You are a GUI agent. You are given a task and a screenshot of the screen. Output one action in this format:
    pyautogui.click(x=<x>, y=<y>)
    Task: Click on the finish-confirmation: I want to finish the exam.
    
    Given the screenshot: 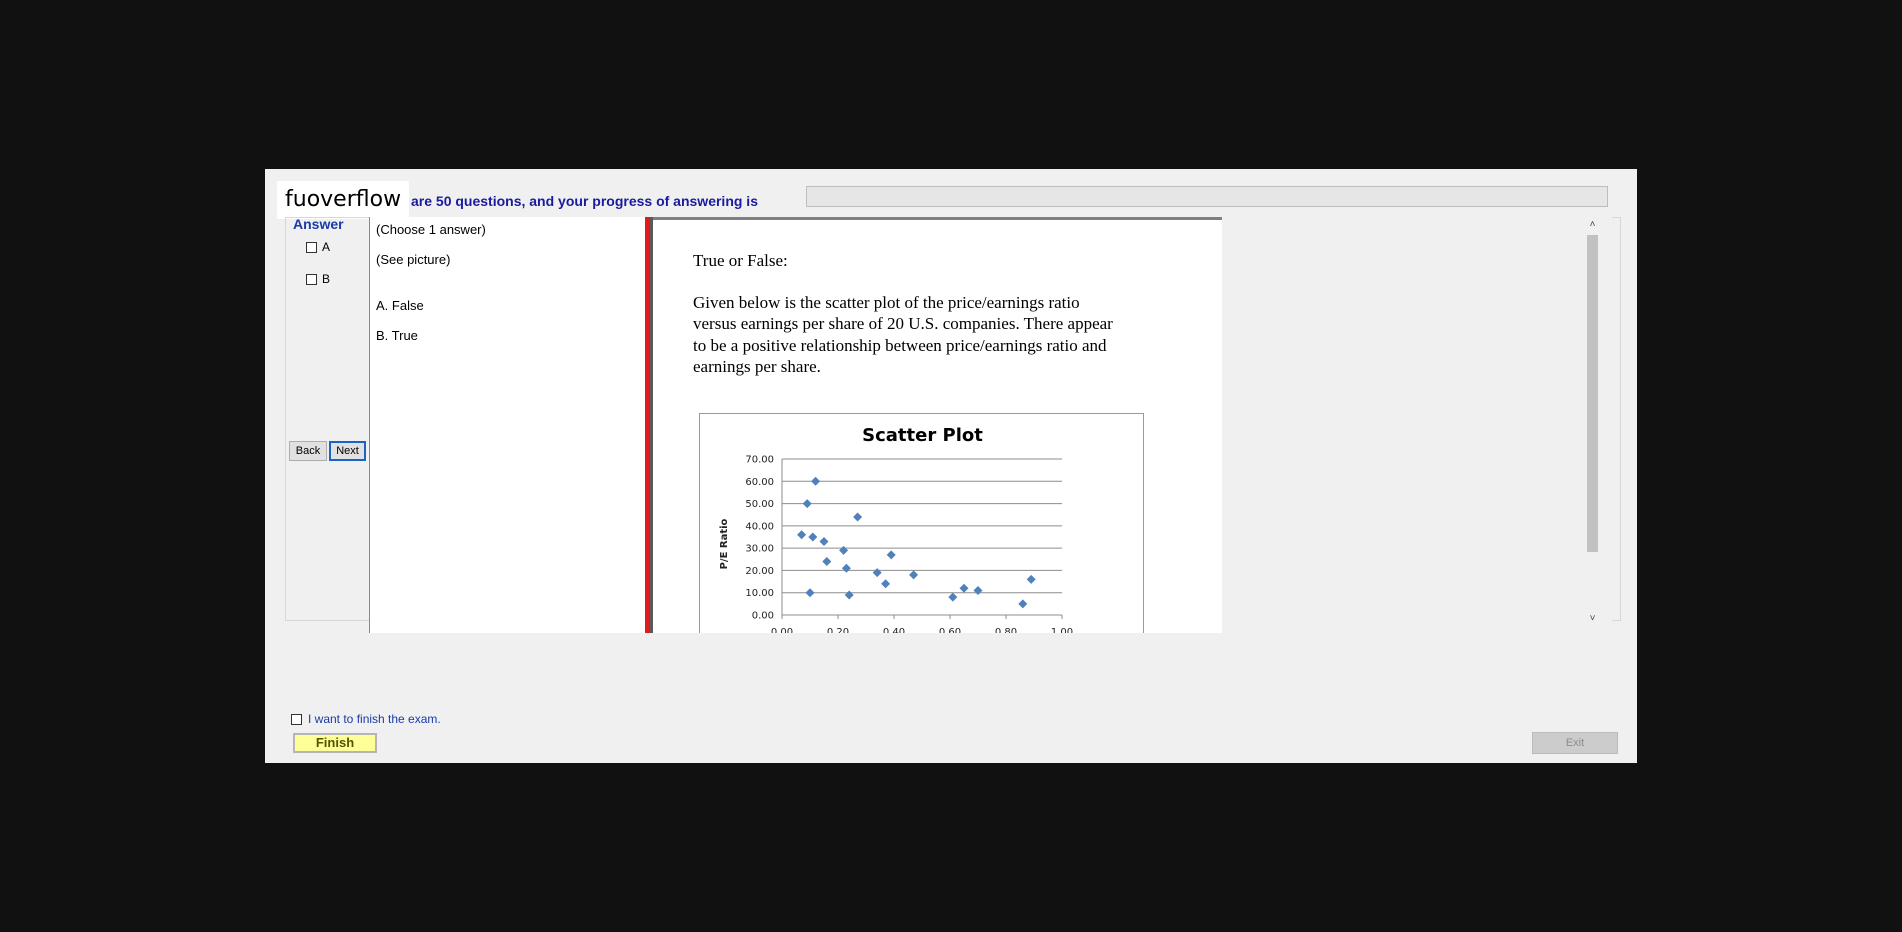 What is the action you would take?
    pyautogui.click(x=366, y=719)
    